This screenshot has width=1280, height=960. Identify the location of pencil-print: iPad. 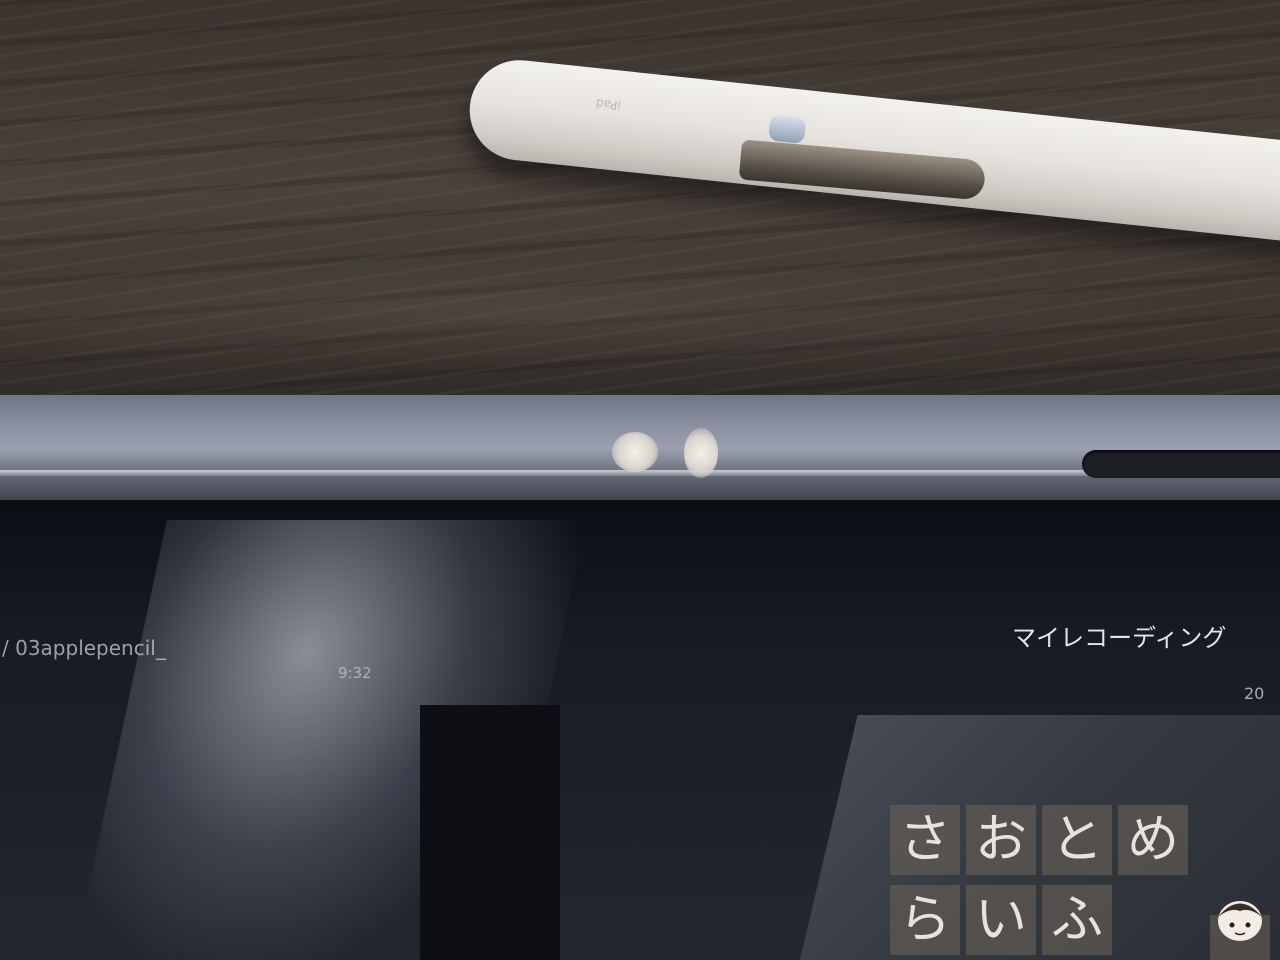
(608, 104).